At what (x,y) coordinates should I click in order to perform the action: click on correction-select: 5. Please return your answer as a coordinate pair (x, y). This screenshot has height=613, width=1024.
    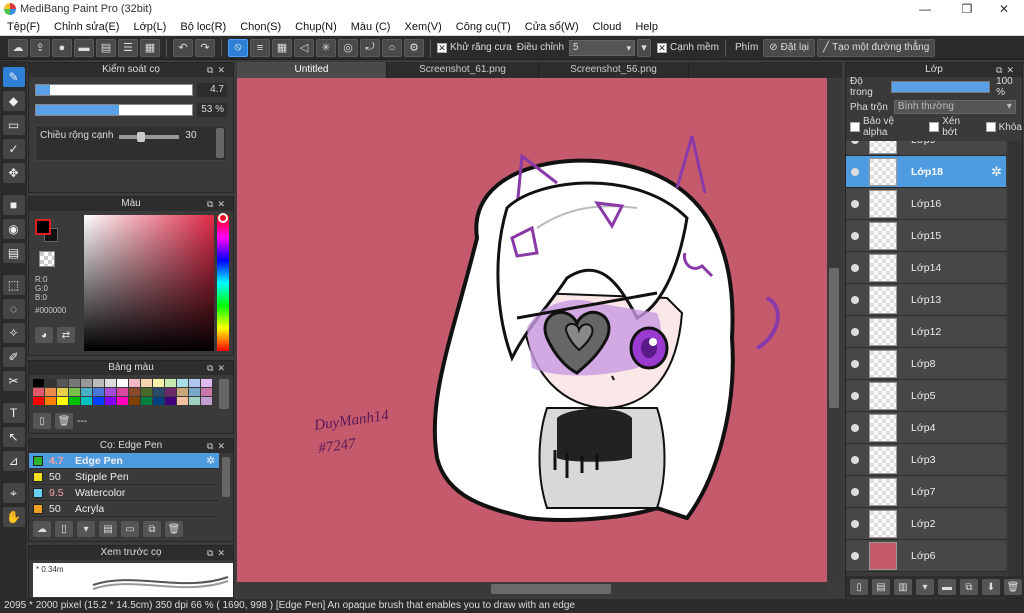
    Looking at the image, I should click on (602, 47).